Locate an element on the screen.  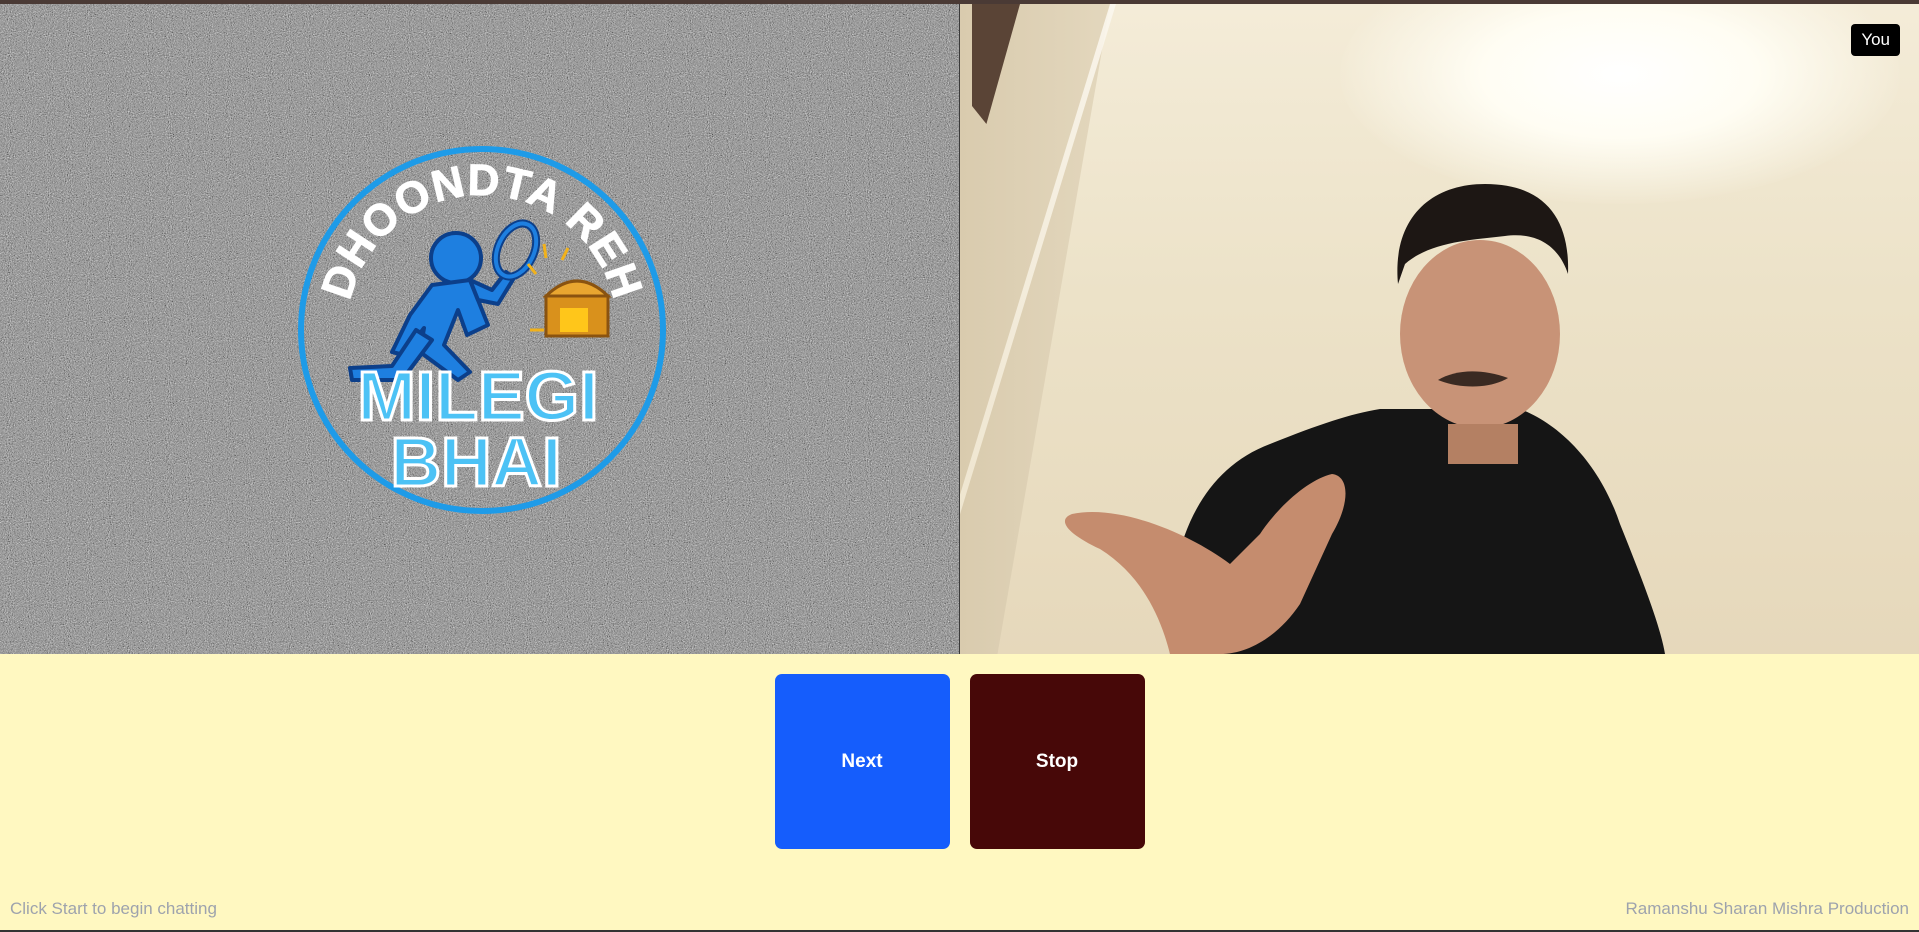
logo-line2: BHAI is located at coordinates (475, 462).